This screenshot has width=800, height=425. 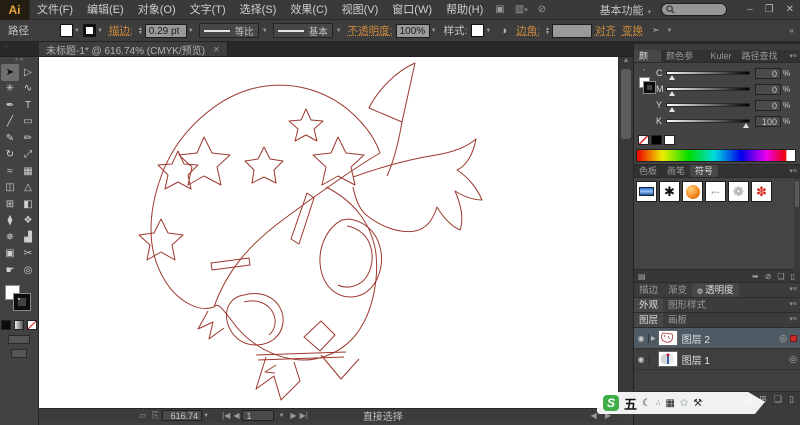 I want to click on tools-panel-grip-icon: ∗∗, so click(x=19, y=60).